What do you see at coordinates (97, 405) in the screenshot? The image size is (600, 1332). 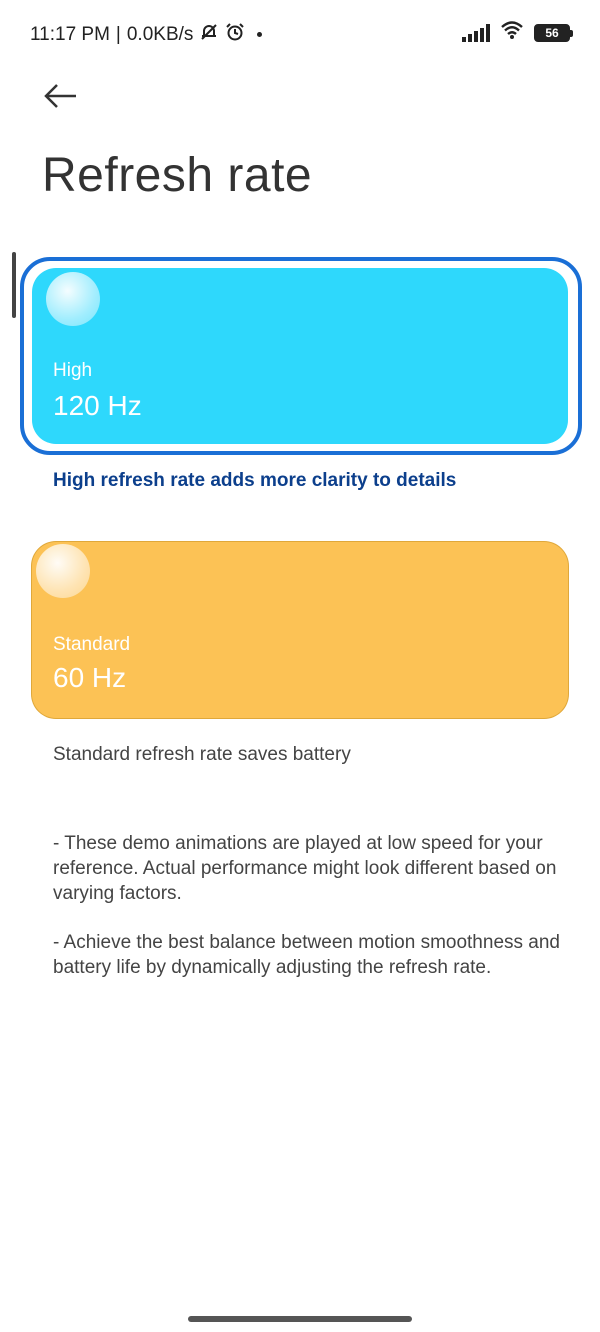 I see `option-value: 120 Hz` at bounding box center [97, 405].